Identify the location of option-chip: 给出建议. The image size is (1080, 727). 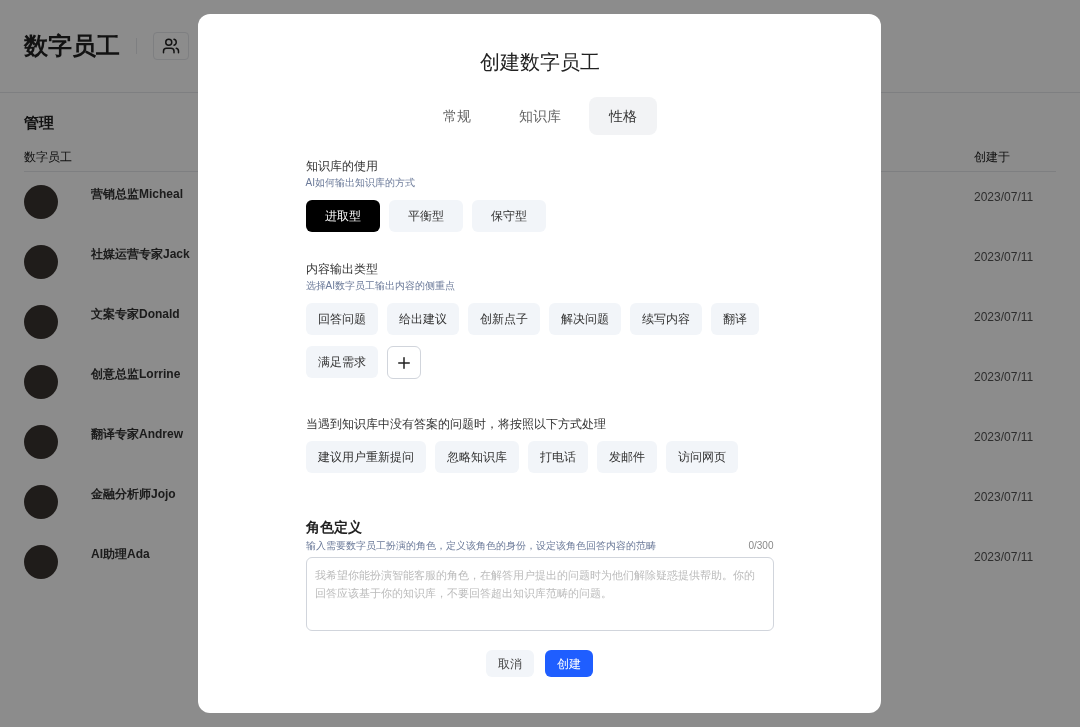
(422, 319).